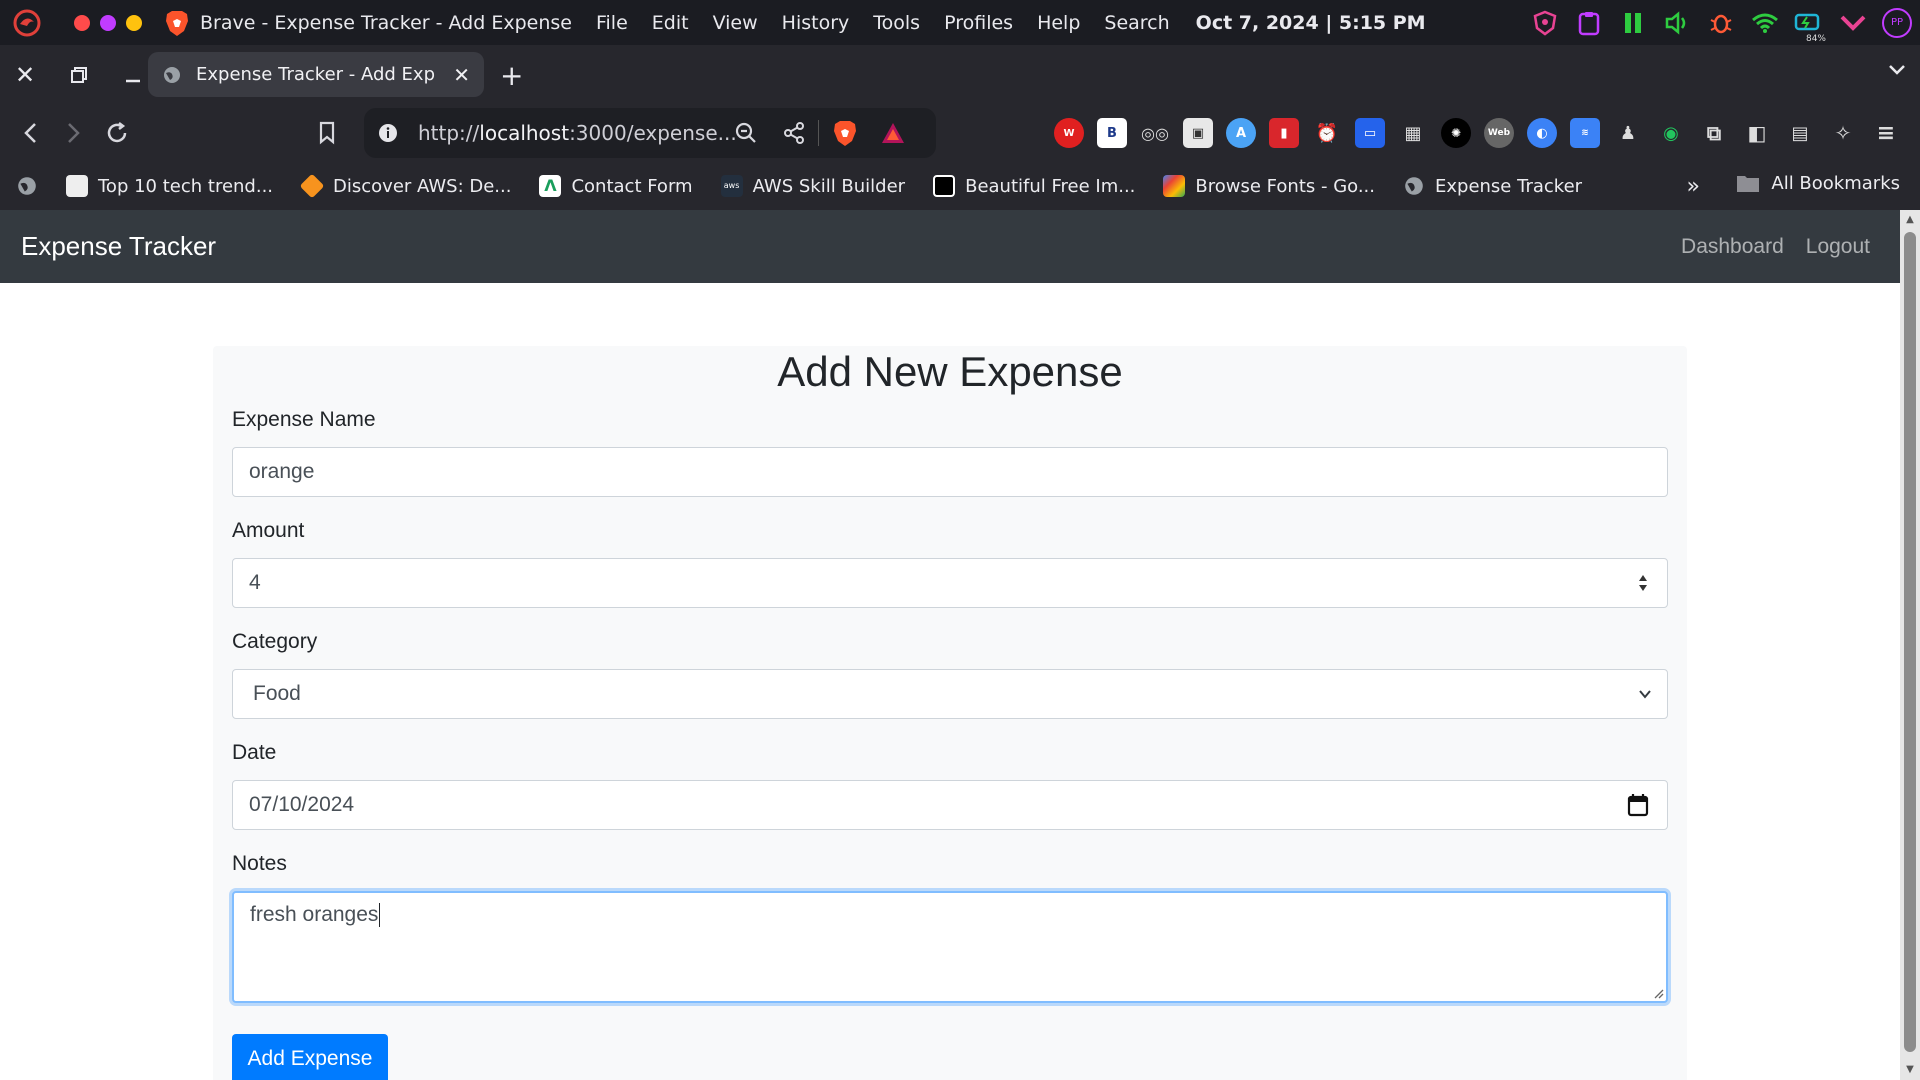 This screenshot has width=1920, height=1080. Describe the element at coordinates (1843, 133) in the screenshot. I see `leo-ai-icon: ✧` at that location.